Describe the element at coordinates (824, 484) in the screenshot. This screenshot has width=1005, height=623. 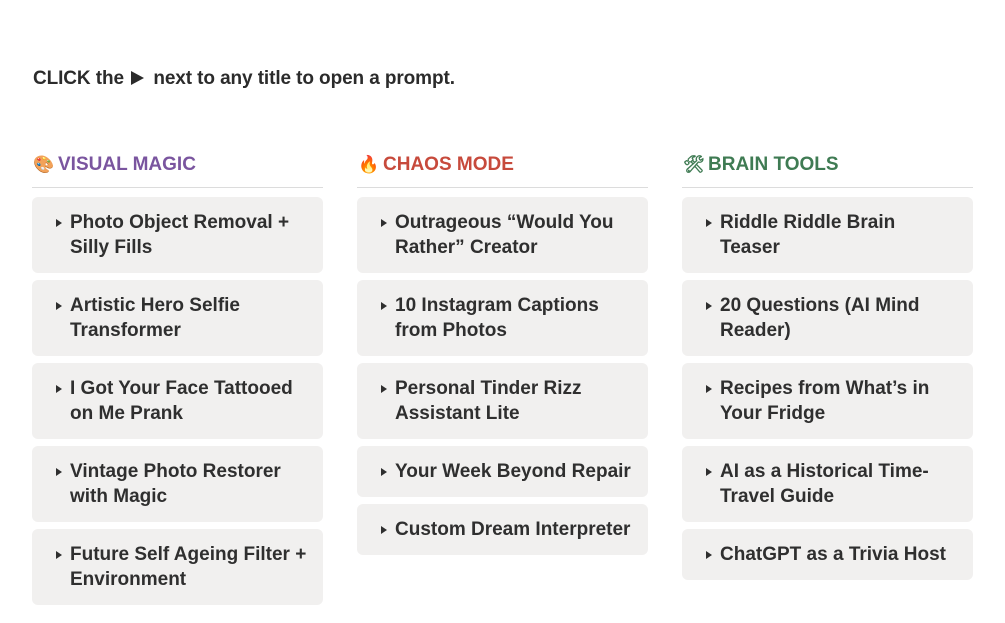
I see `toggle-item-title: AI as a Historical Time-Travel Guide` at that location.